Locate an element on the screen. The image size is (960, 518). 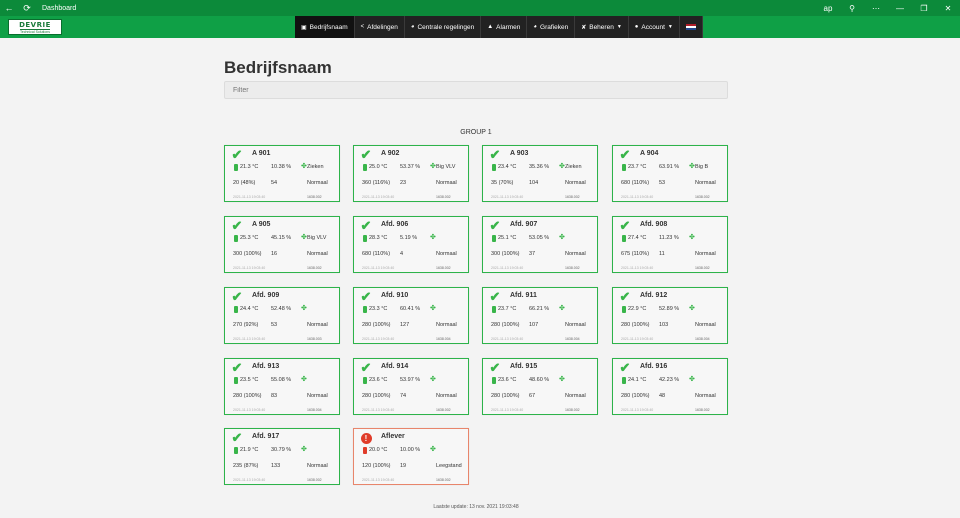
menu-item-account: ● Account ▼ is located at coordinates (654, 27).